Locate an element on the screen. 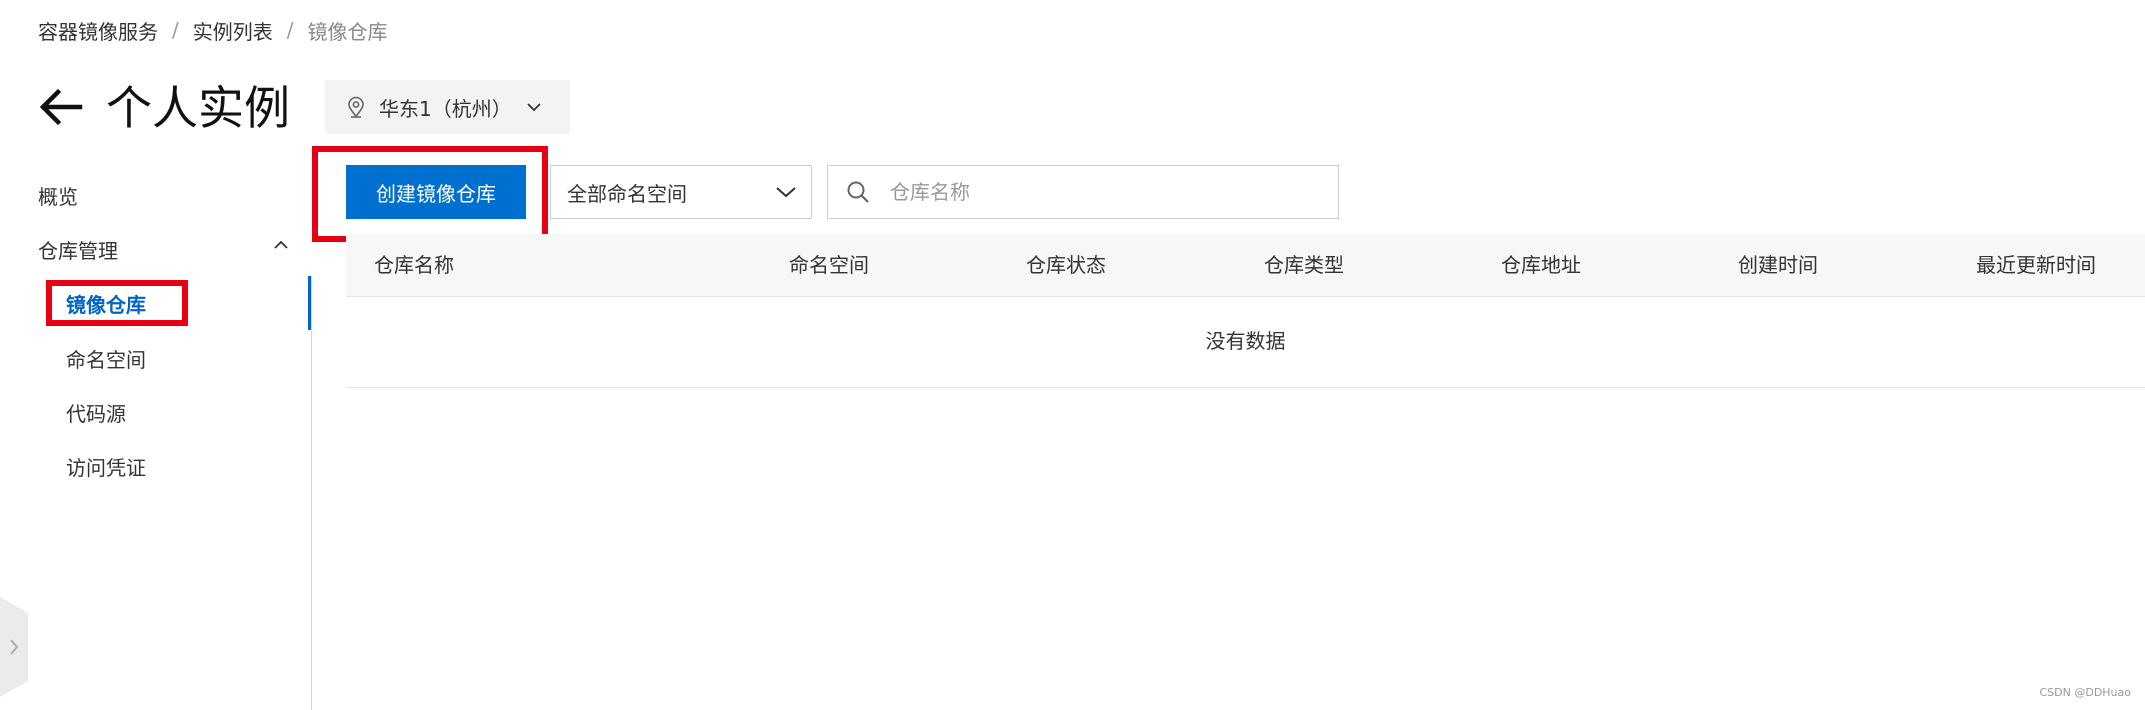 Image resolution: width=2145 pixels, height=710 pixels. chevron-right-icon is located at coordinates (14, 647).